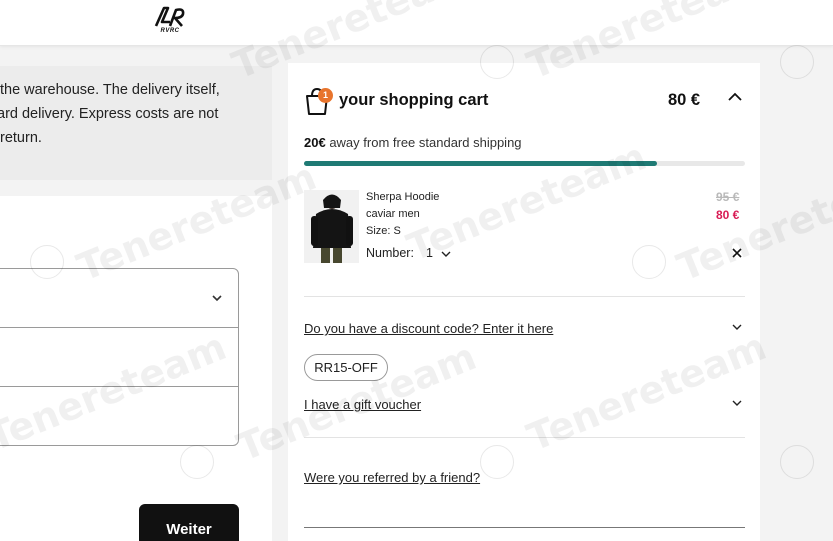 The height and width of the screenshot is (541, 833). Describe the element at coordinates (416, 23) in the screenshot. I see `top-header: RVRC` at that location.